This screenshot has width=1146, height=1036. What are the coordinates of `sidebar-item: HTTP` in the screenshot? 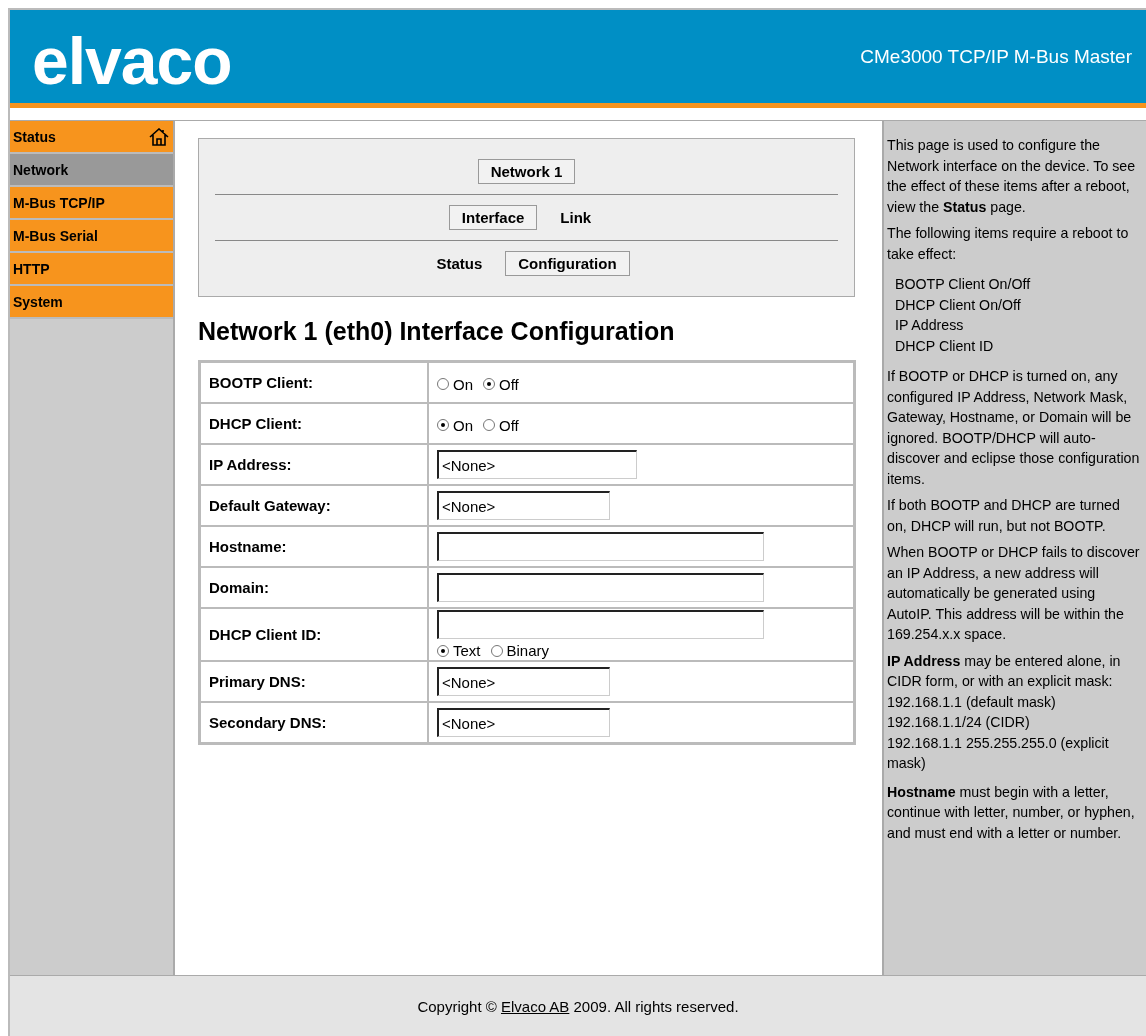 It's located at (91, 269).